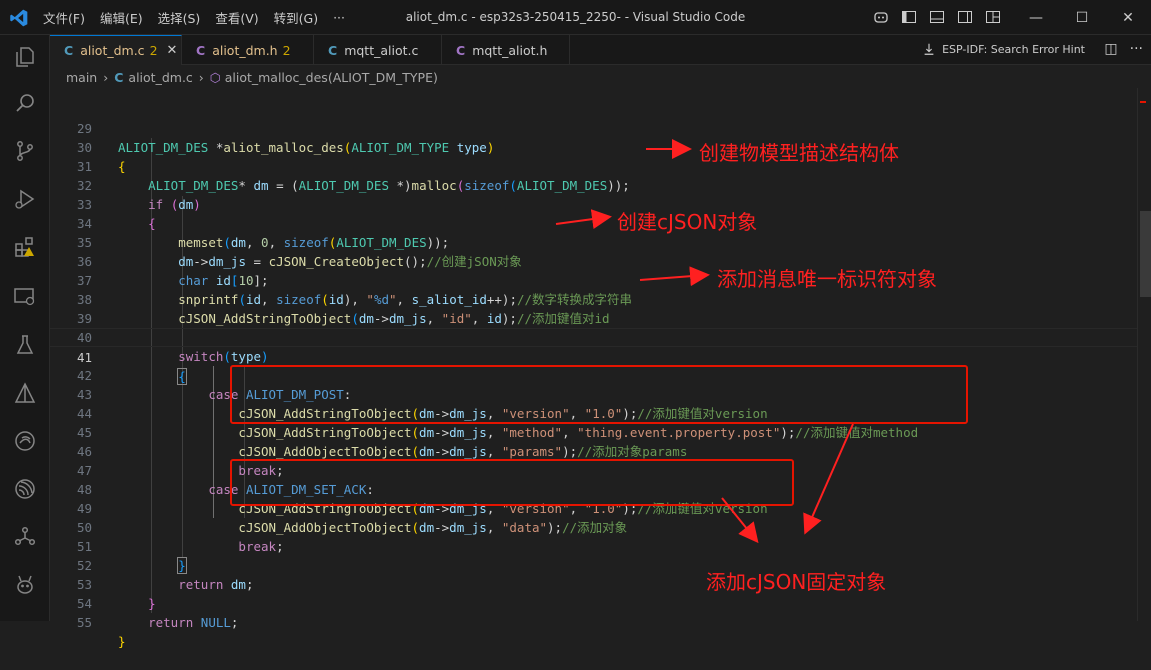  Describe the element at coordinates (796, 582) in the screenshot. I see `annotation-add-fixed: 添加cJSON固定对象` at that location.